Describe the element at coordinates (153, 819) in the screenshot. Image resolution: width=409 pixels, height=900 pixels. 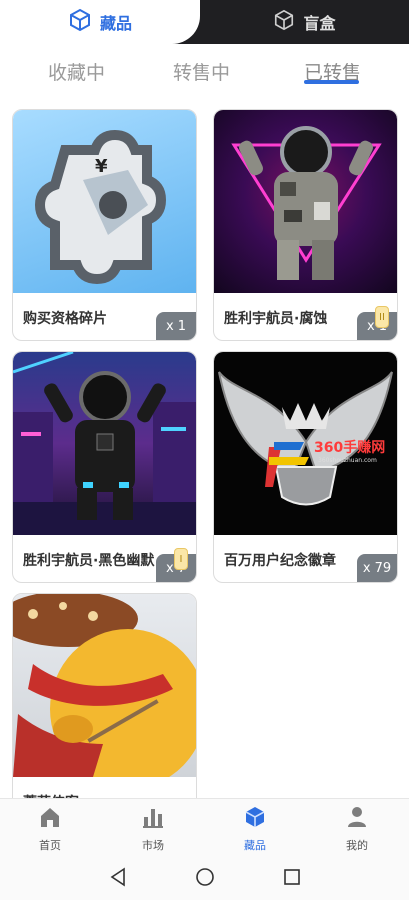
I see `market-chart-icon` at that location.